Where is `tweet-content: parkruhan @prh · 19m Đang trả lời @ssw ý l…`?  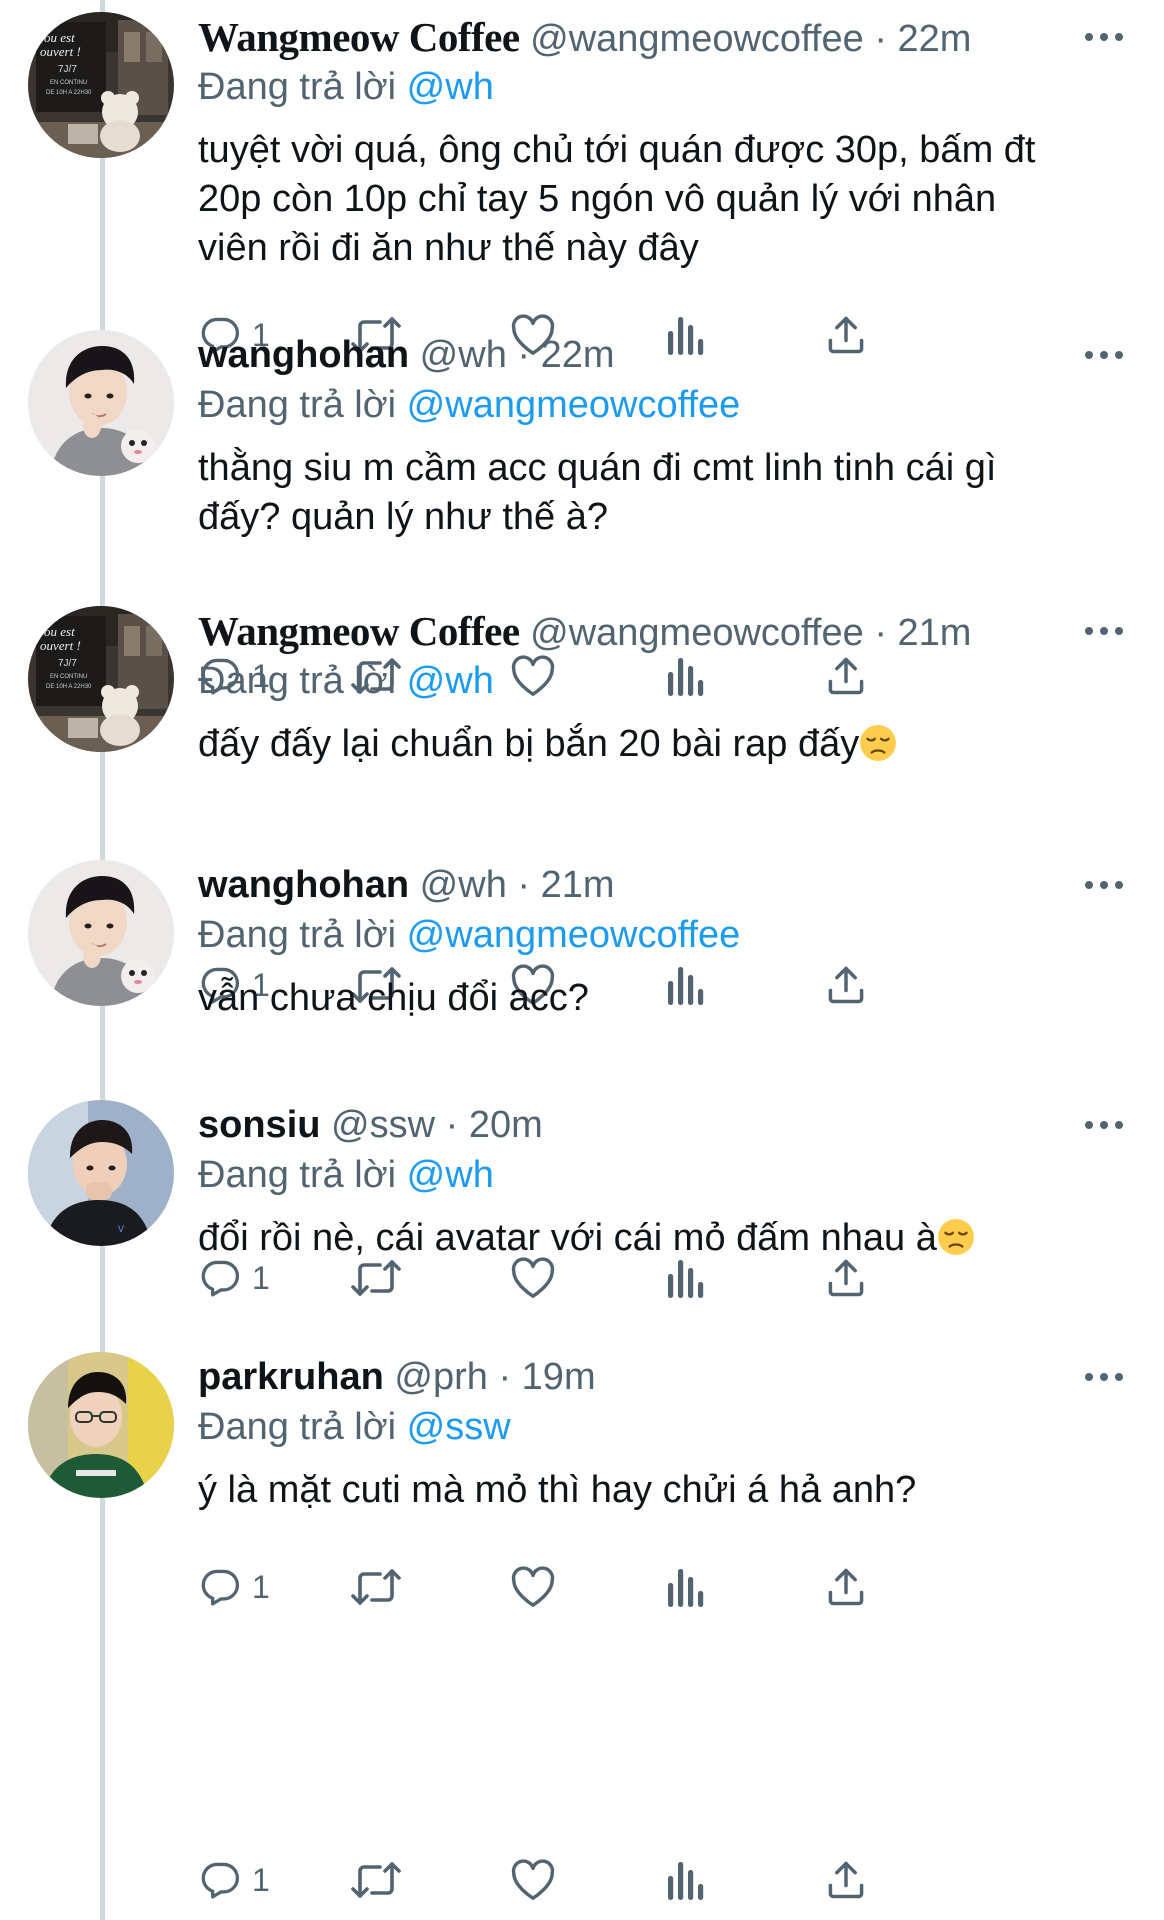
tweet-content: parkruhan @prh · 19m Đang trả lời @ssw ý l… is located at coordinates (666, 1433).